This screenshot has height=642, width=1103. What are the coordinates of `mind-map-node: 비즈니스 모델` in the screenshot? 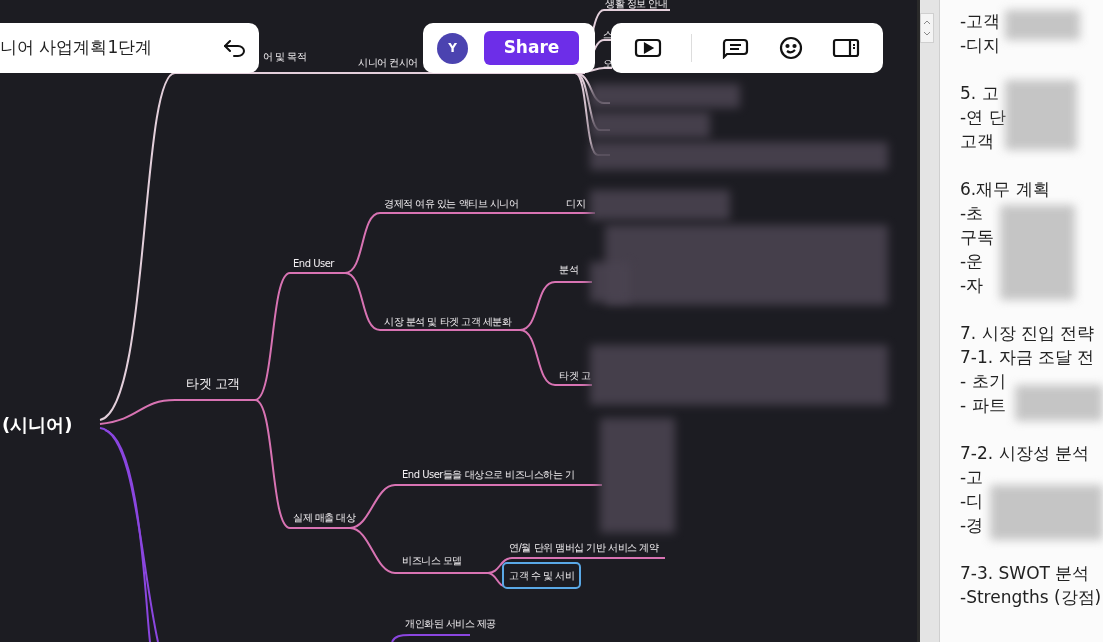 It's located at (432, 560).